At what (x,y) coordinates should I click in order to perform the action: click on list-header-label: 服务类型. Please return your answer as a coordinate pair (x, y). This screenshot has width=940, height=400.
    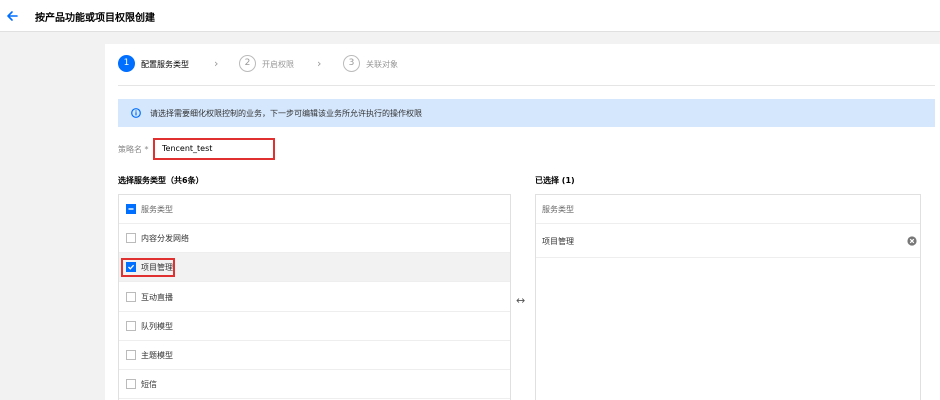
    Looking at the image, I should click on (157, 209).